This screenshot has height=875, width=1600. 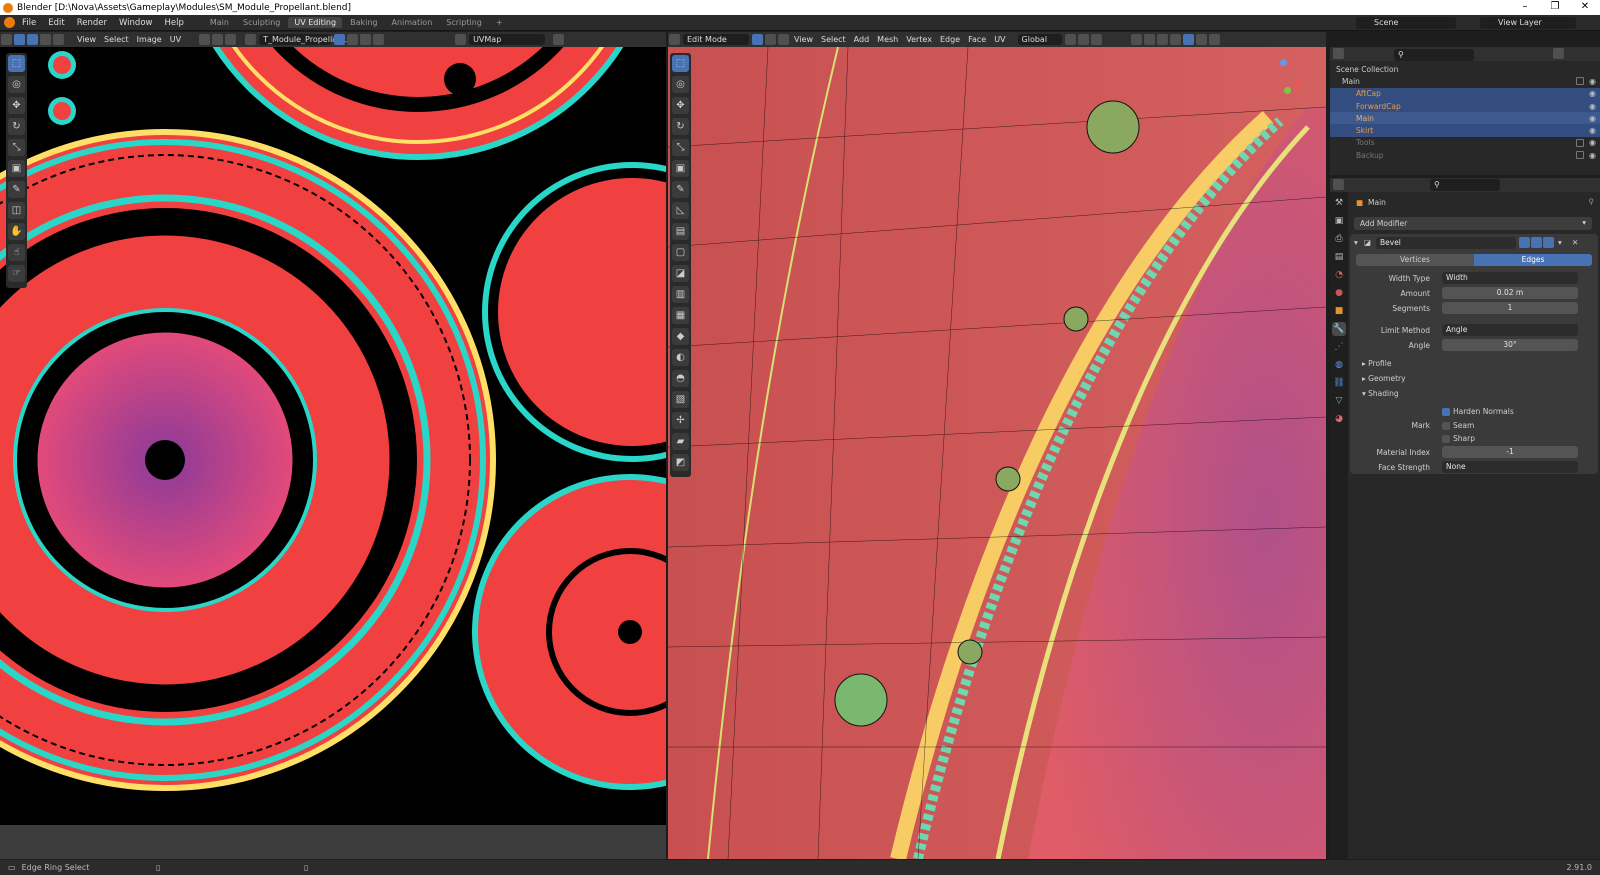 What do you see at coordinates (6, 39) in the screenshot?
I see `editor-type-icon` at bounding box center [6, 39].